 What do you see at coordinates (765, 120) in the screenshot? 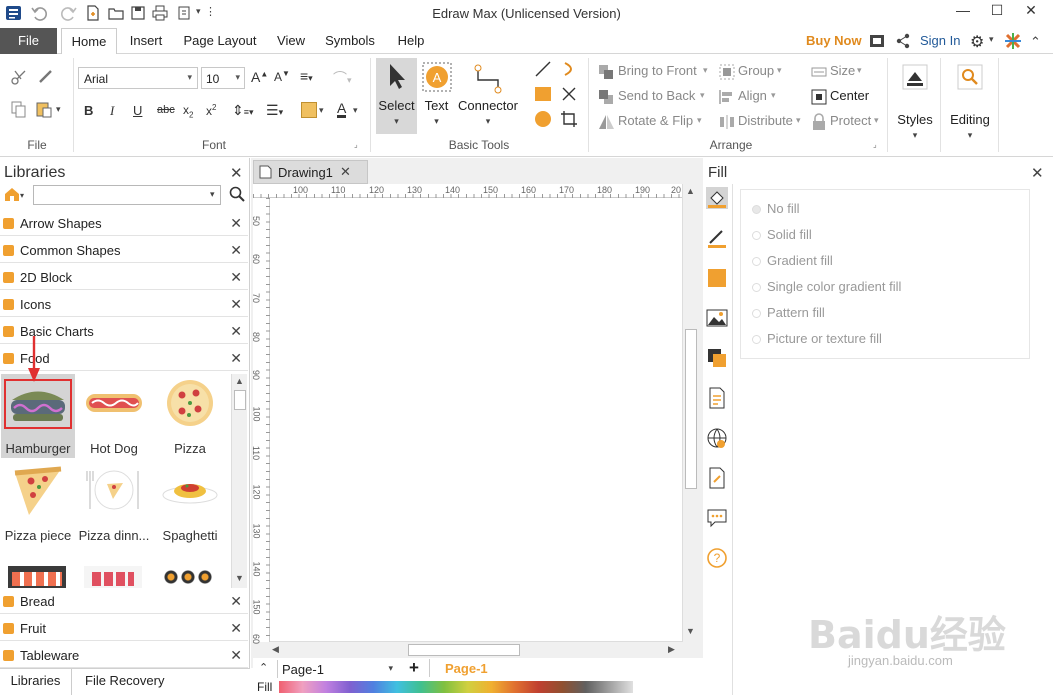
I see `distribute-button: Distribute` at bounding box center [765, 120].